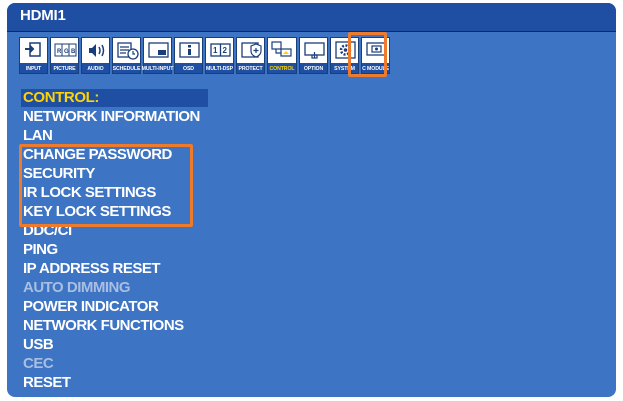 The height and width of the screenshot is (401, 623). I want to click on control-icon, so click(281, 49).